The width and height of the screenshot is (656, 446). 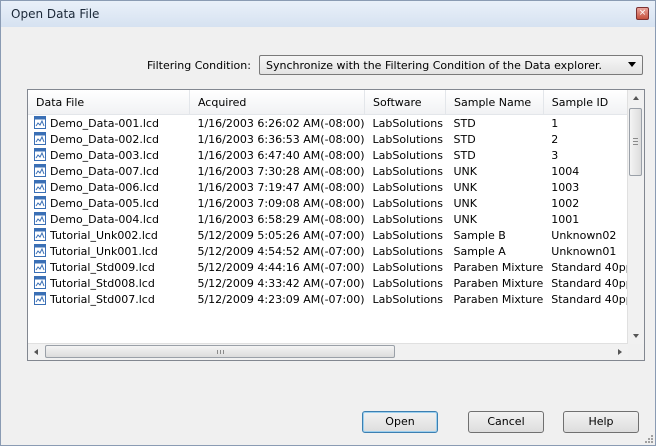 What do you see at coordinates (55, 14) in the screenshot?
I see `dialog-title: Open Data File` at bounding box center [55, 14].